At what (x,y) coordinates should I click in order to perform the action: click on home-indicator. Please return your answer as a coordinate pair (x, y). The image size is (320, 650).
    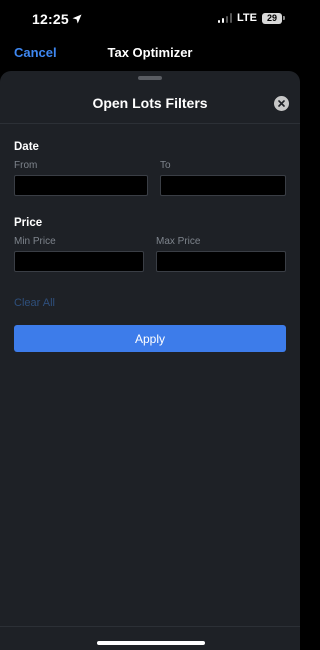
    Looking at the image, I should click on (151, 643).